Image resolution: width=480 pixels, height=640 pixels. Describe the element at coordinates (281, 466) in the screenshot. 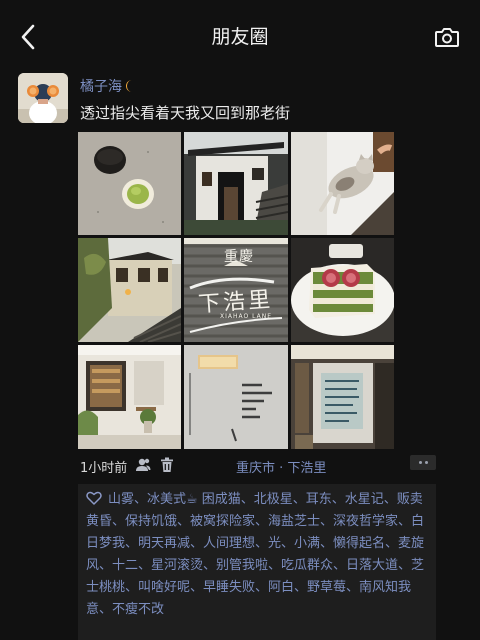

I see `location-link: 重庆市 · 下浩里` at that location.